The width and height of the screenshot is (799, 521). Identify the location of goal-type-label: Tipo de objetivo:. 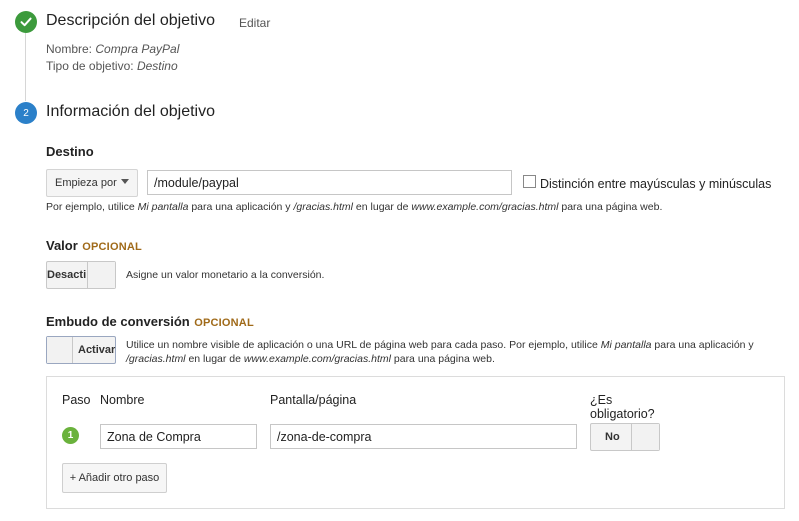
(90, 66).